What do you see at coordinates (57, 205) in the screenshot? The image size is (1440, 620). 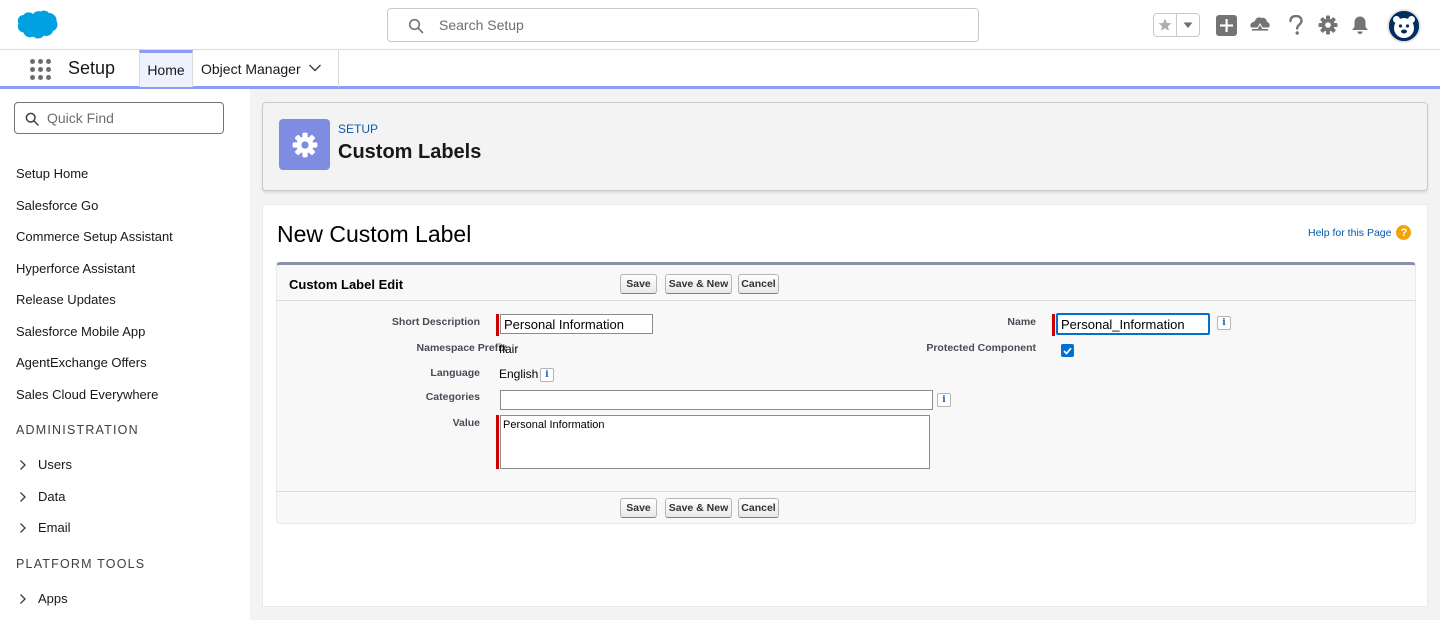 I see `sidebar-item-salesforce-go: Salesforce Go` at bounding box center [57, 205].